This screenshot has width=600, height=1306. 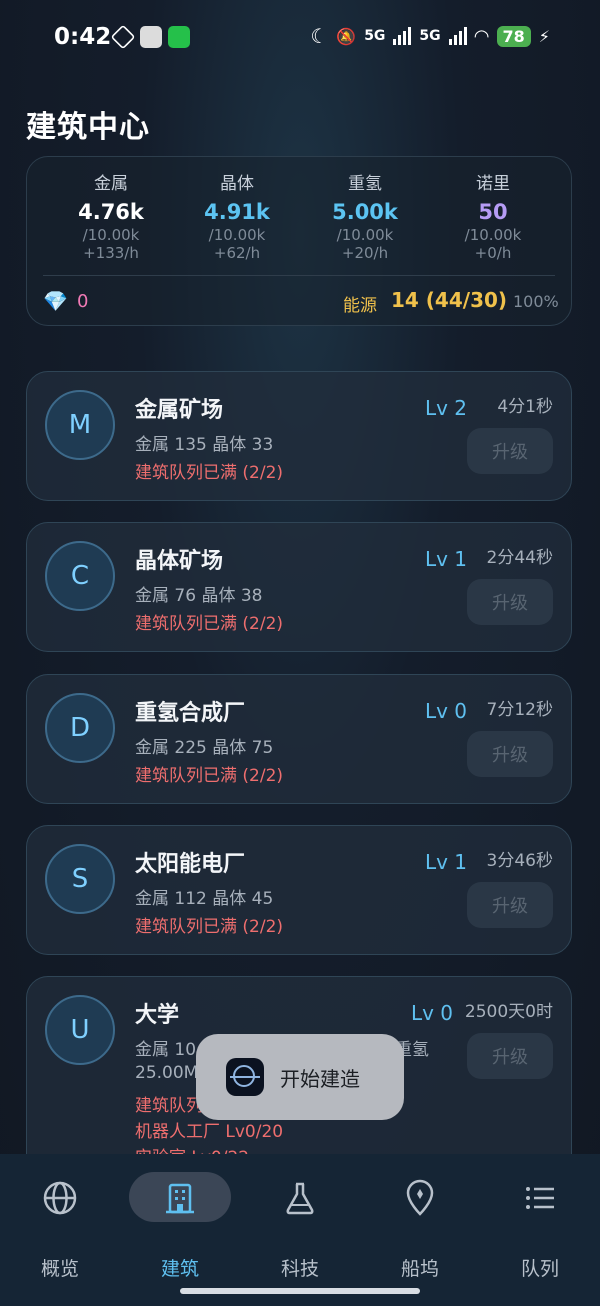 I want to click on home-indicator, so click(x=300, y=1291).